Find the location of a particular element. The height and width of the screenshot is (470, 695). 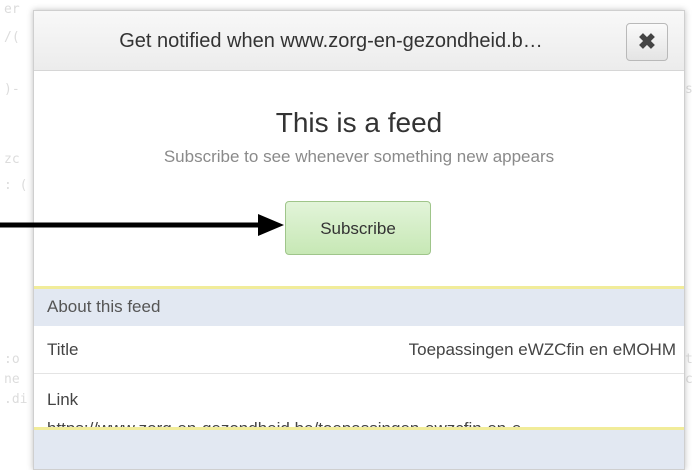

background-fragment: s is located at coordinates (689, 89).